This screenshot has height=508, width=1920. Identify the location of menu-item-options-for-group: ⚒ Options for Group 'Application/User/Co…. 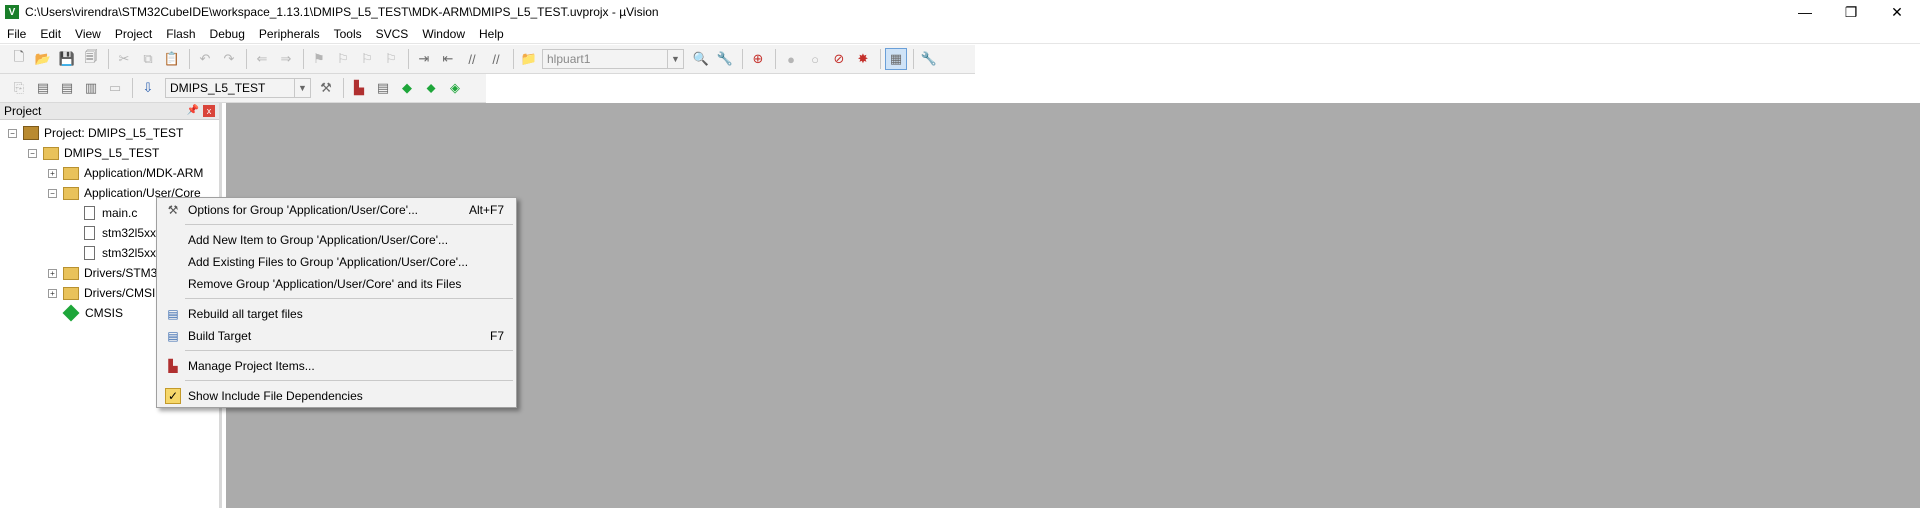
(336, 210).